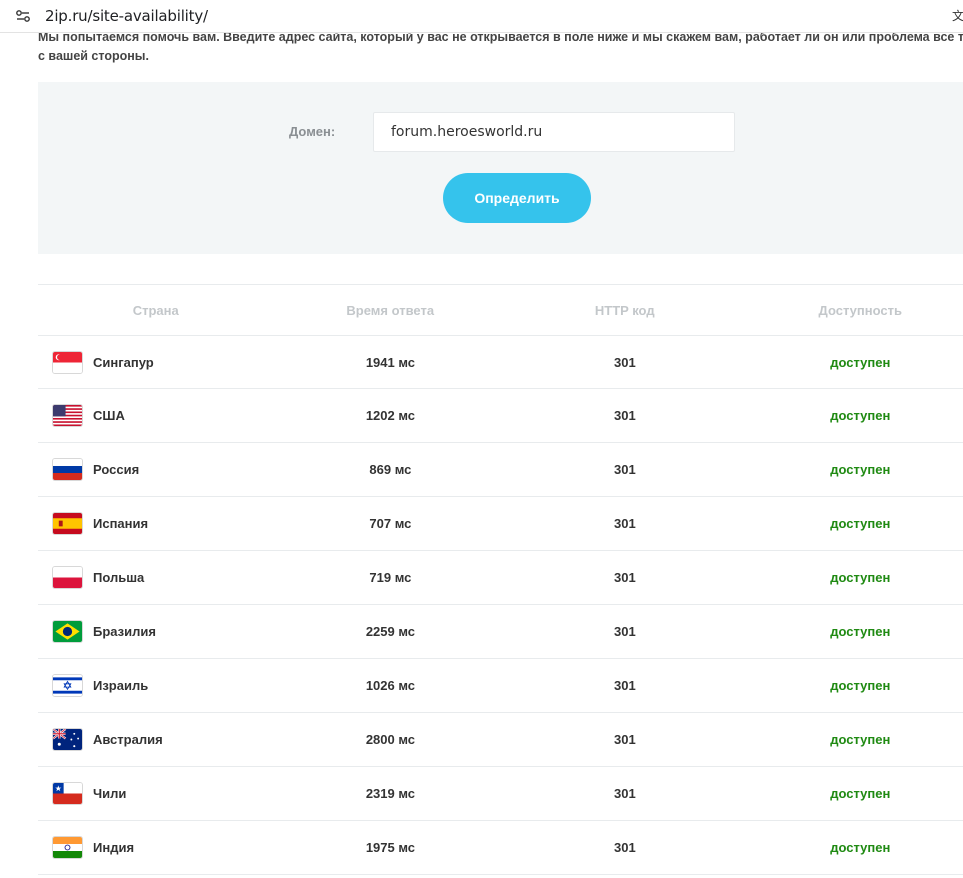 This screenshot has width=963, height=878. Describe the element at coordinates (155, 310) in the screenshot. I see `header-country: Страна` at that location.